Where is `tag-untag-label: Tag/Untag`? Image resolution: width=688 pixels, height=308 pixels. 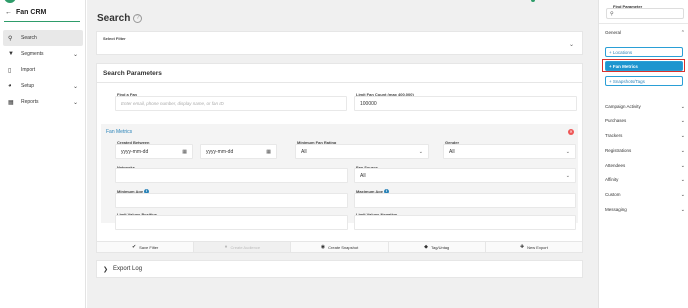
tag-untag-label: Tag/Untag is located at coordinates (440, 247).